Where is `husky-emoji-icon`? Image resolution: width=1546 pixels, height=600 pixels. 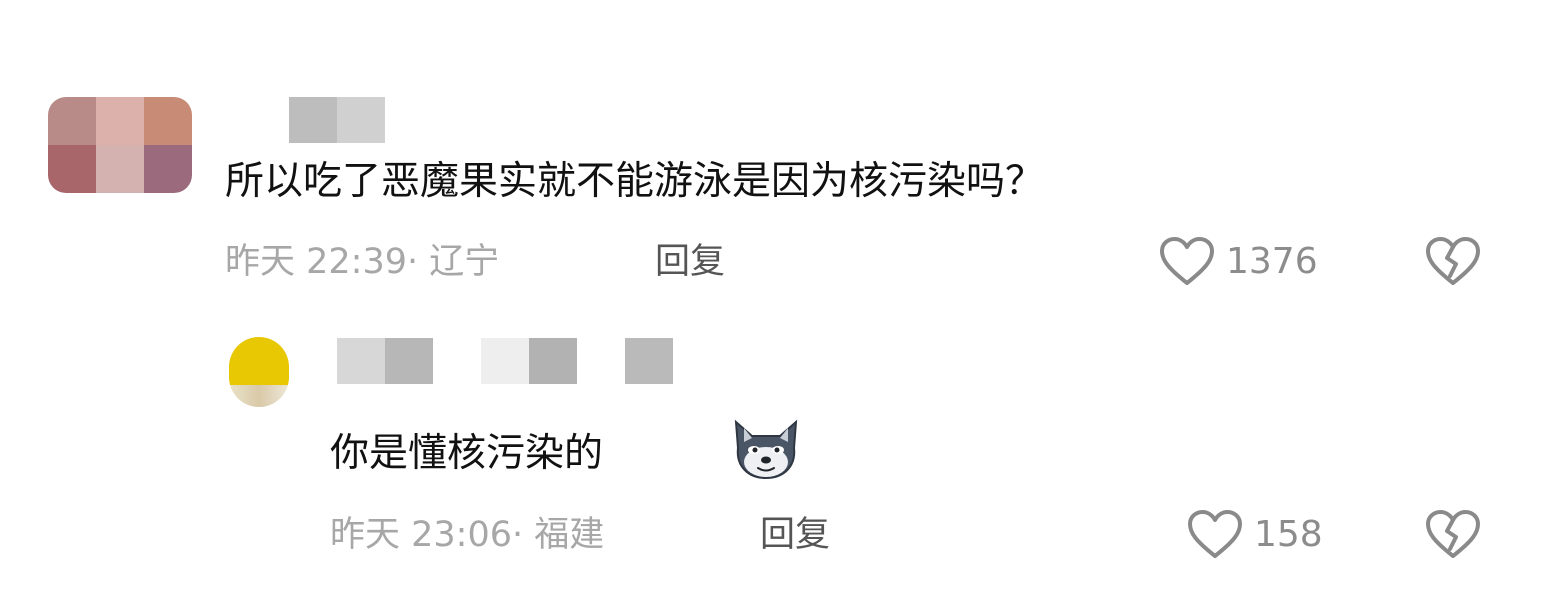 husky-emoji-icon is located at coordinates (766, 450).